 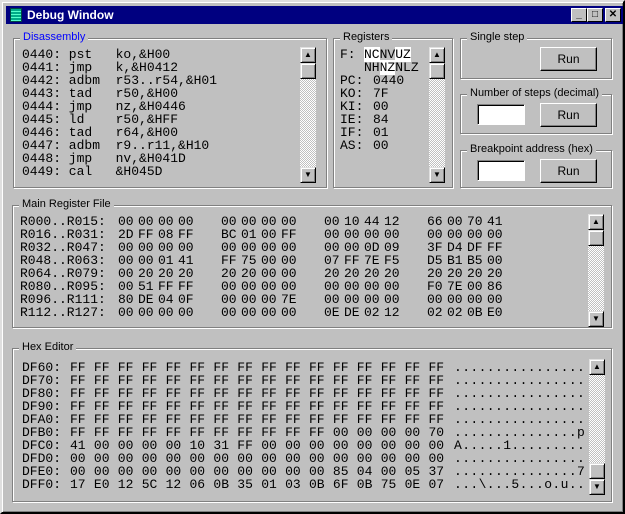 What do you see at coordinates (392, 312) in the screenshot?
I see `register-byte: 12` at bounding box center [392, 312].